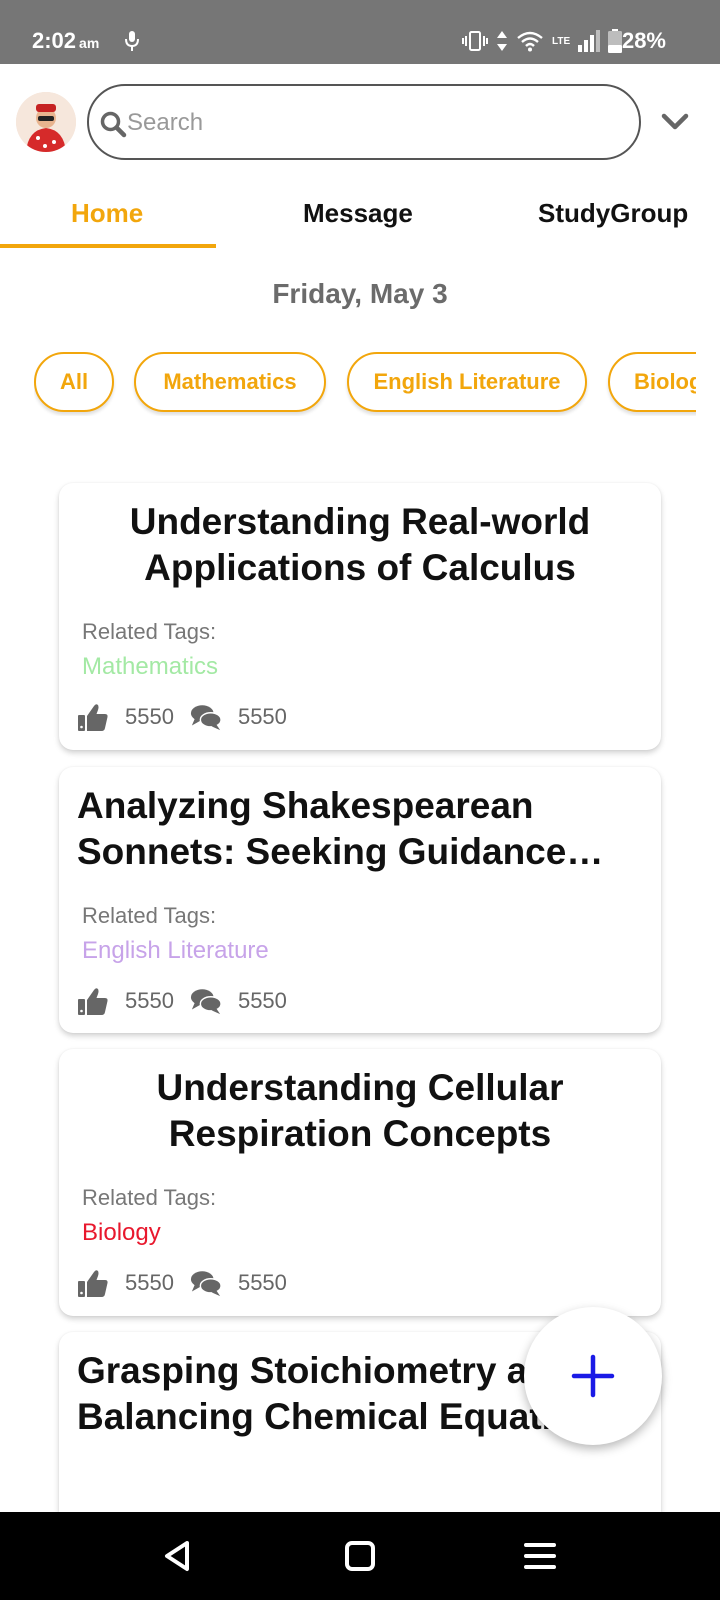  Describe the element at coordinates (675, 122) in the screenshot. I see `chevron-down-icon` at that location.